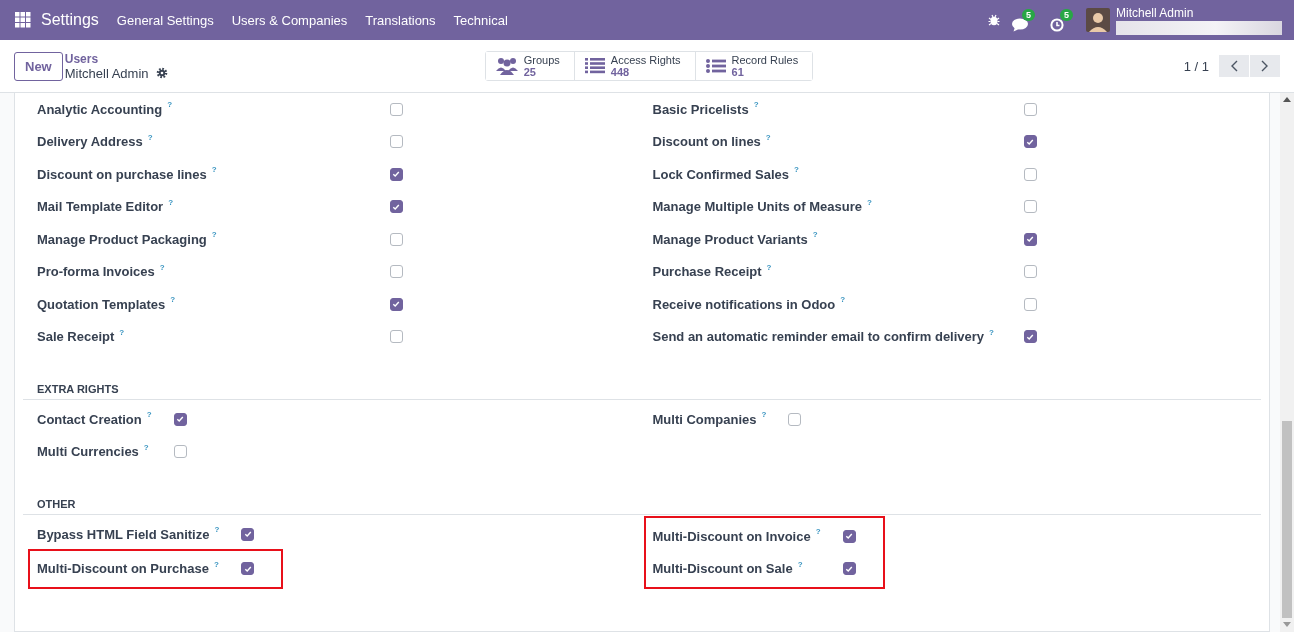 The image size is (1294, 632). I want to click on field-label: Multi-Discount on Sale, so click(722, 569).